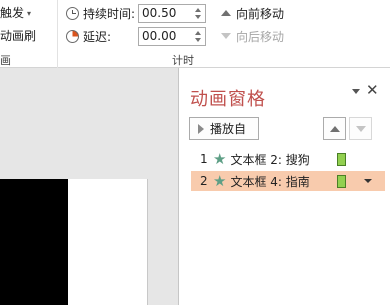 The width and height of the screenshot is (390, 305). Describe the element at coordinates (29, 13) in the screenshot. I see `chevron-down-icon: ▾` at that location.